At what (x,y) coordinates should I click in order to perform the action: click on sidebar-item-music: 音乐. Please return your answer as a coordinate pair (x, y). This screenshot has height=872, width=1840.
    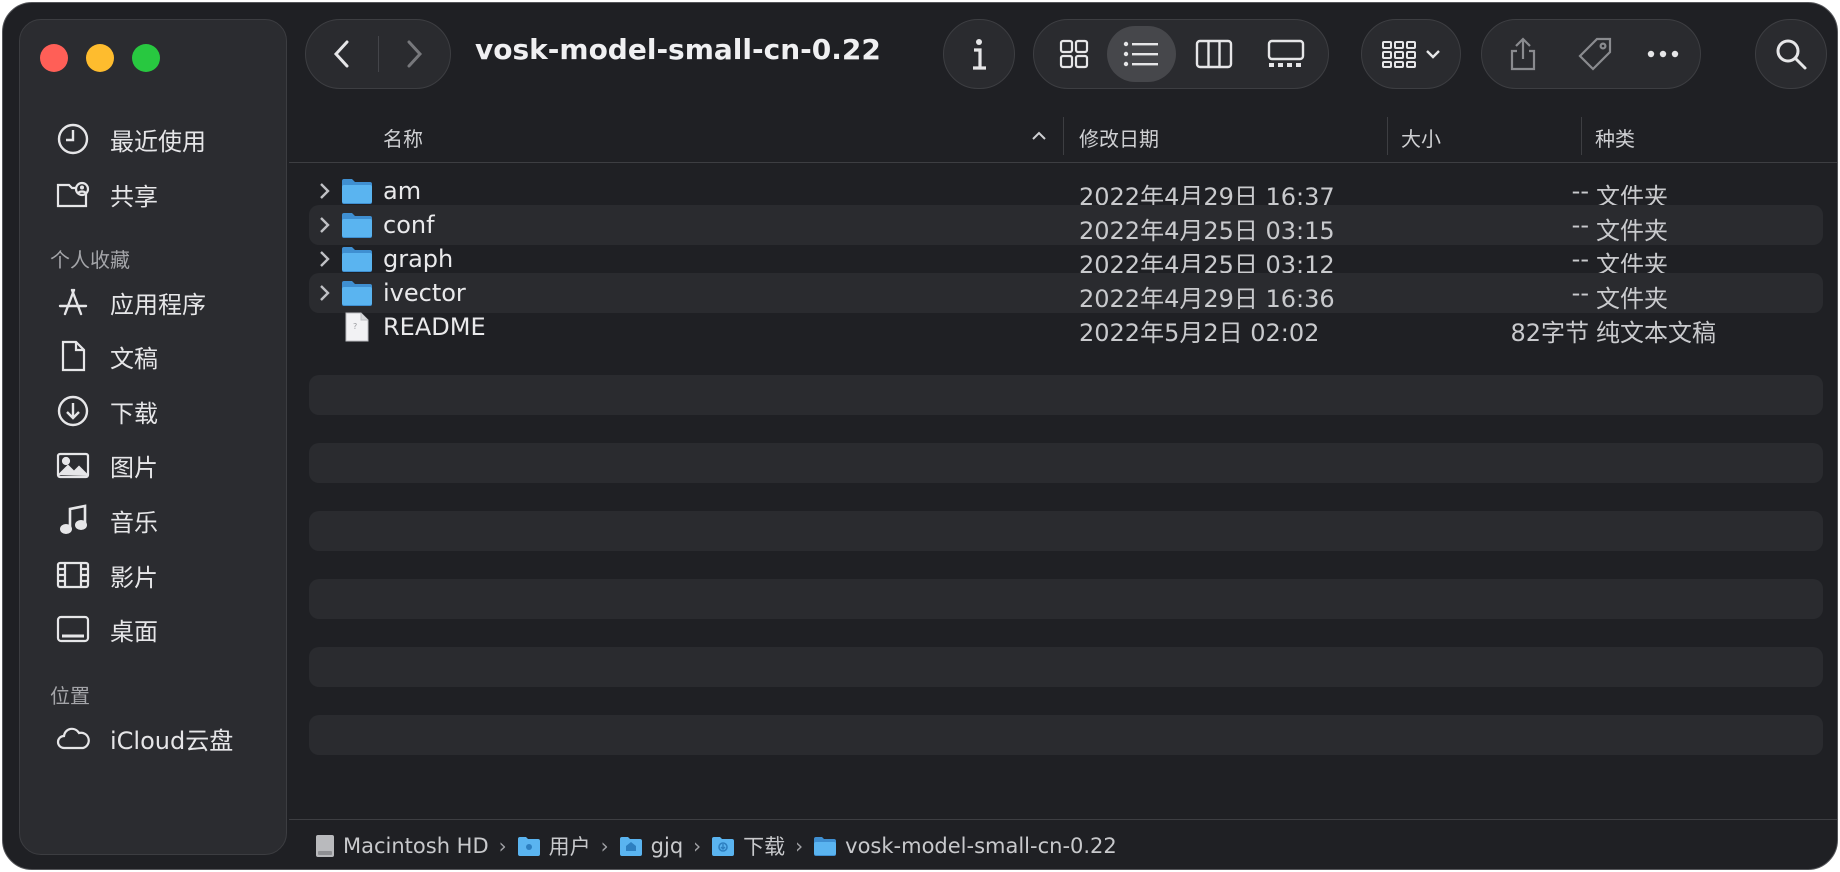
    Looking at the image, I should click on (164, 520).